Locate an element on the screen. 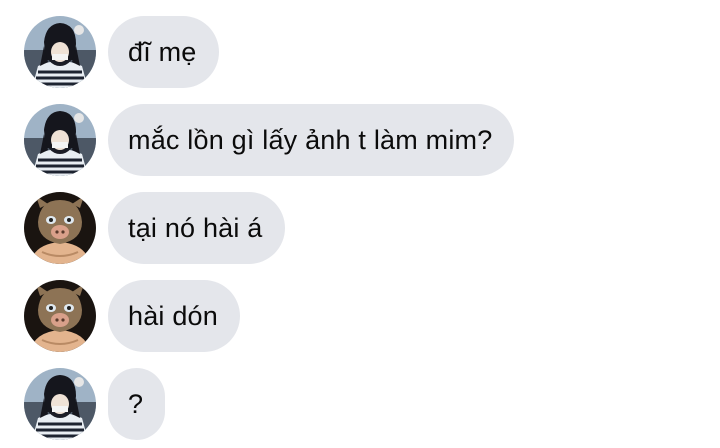 This screenshot has height=448, width=720. message-bubble: tại nó hài á is located at coordinates (196, 228).